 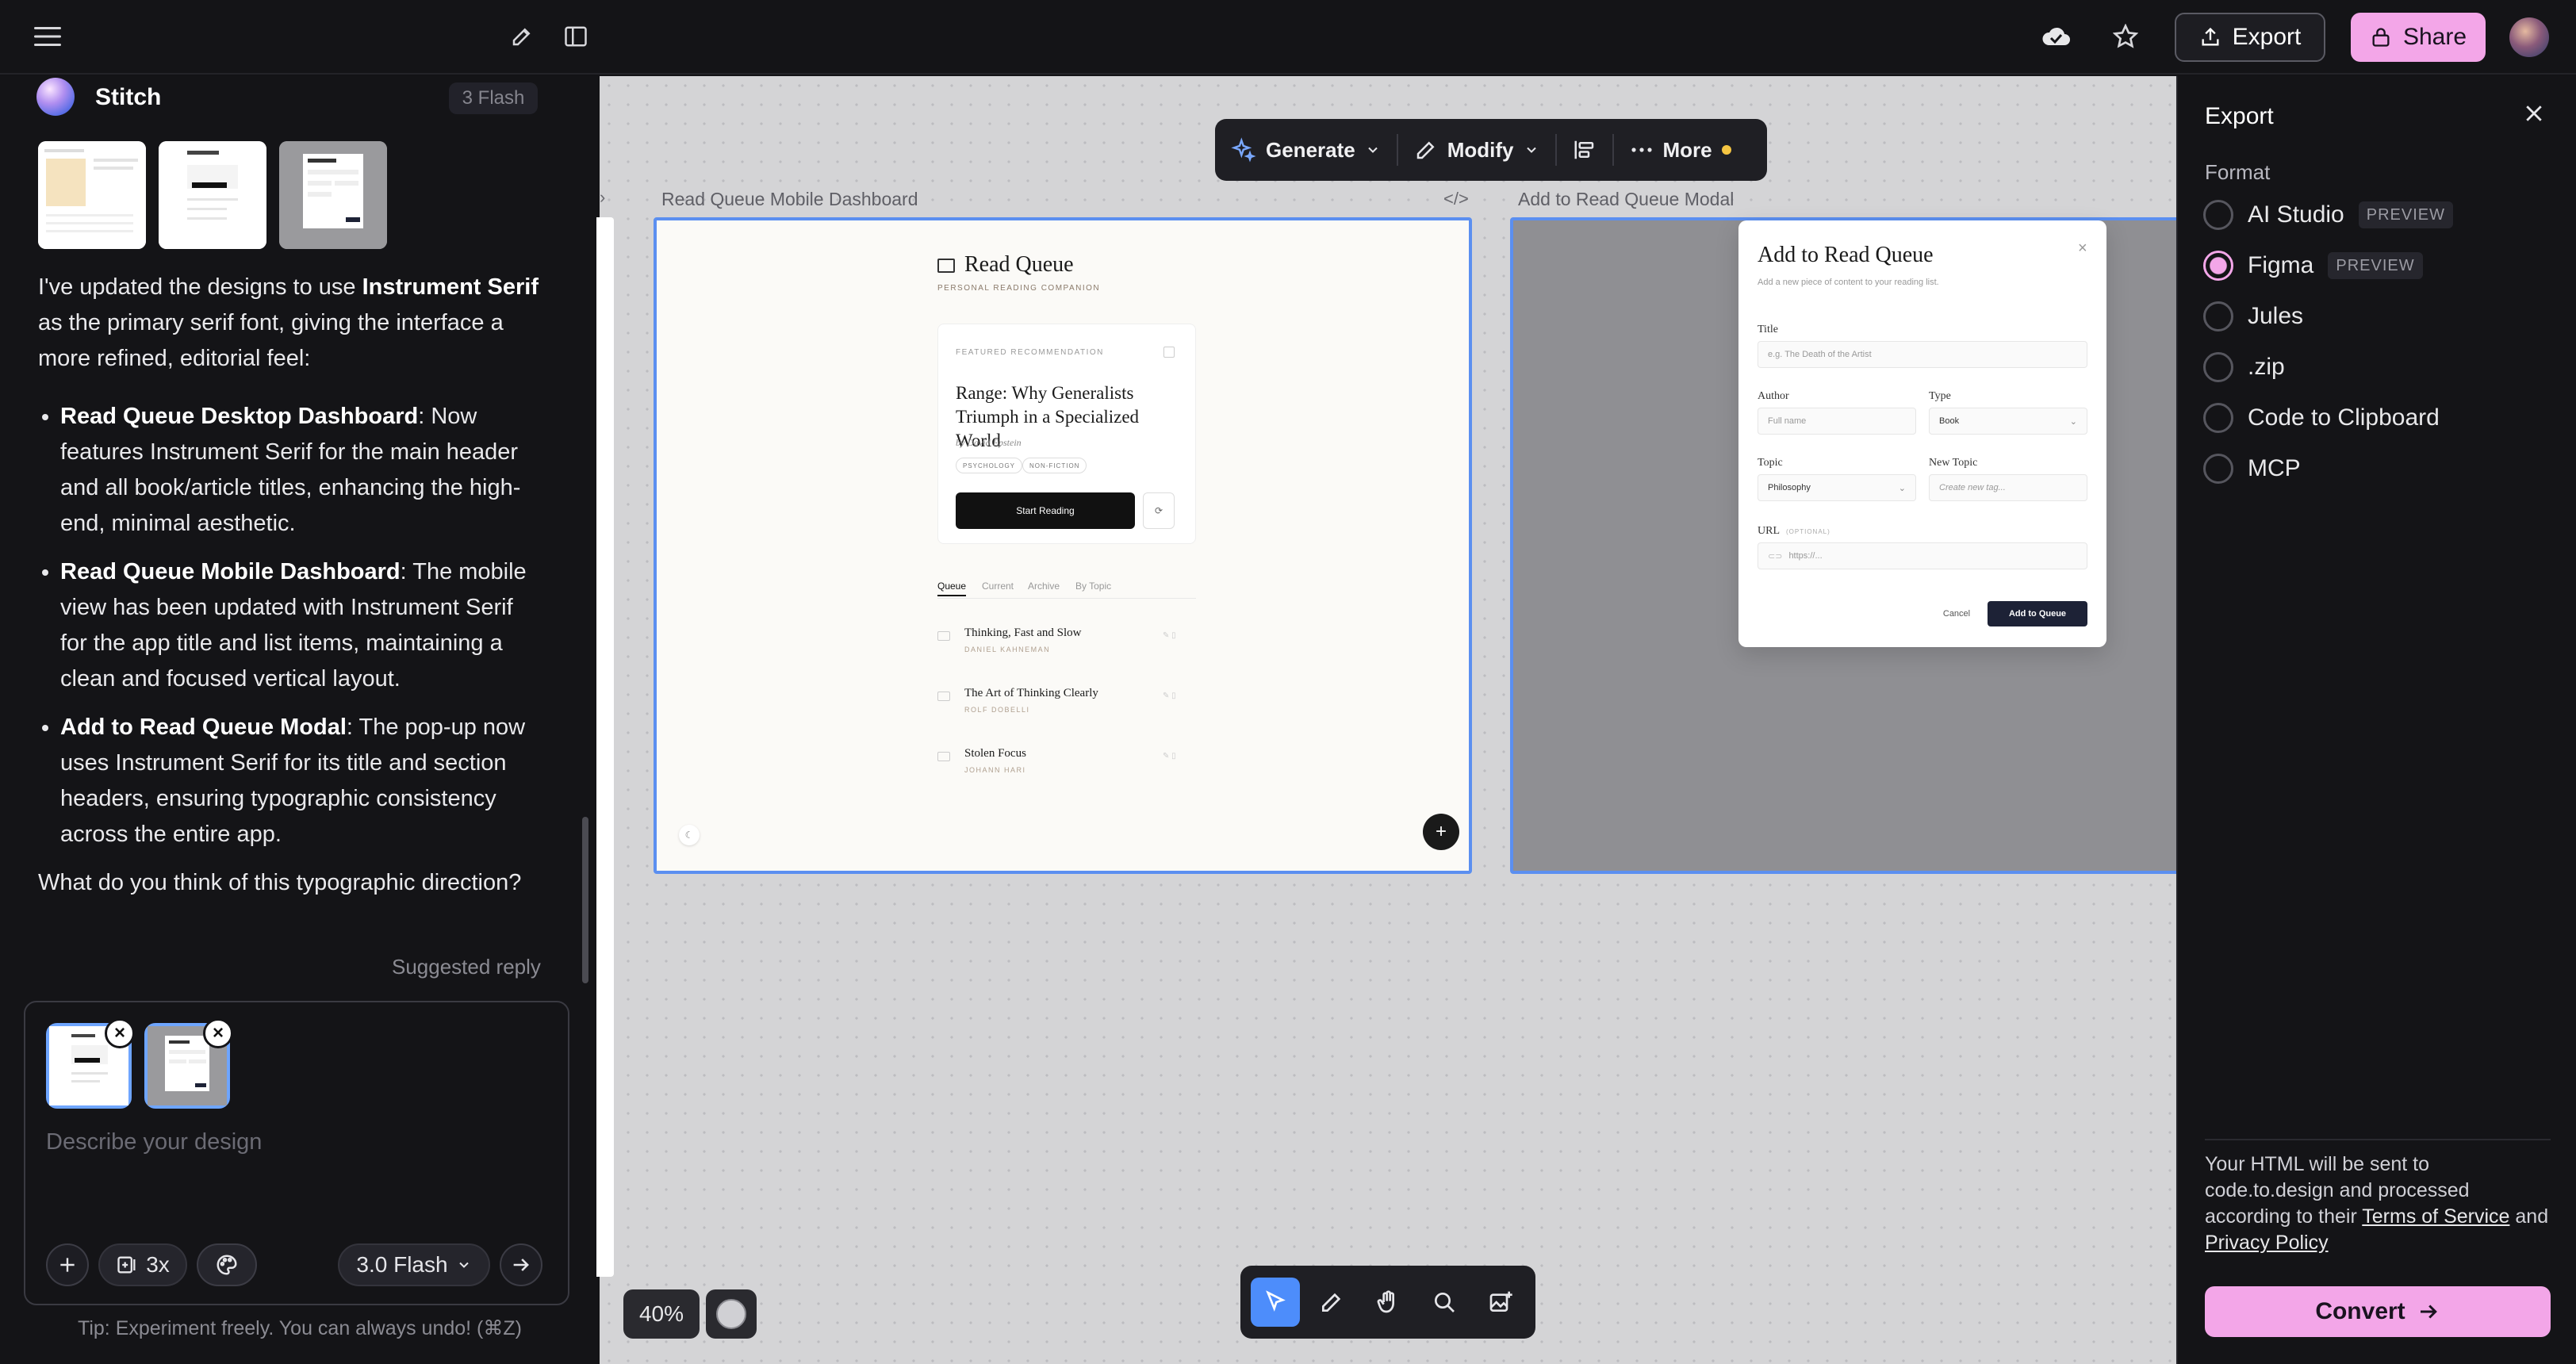 What do you see at coordinates (2328, 215) in the screenshot?
I see `format-option-ai-studio: AI Studio PREVIEW` at bounding box center [2328, 215].